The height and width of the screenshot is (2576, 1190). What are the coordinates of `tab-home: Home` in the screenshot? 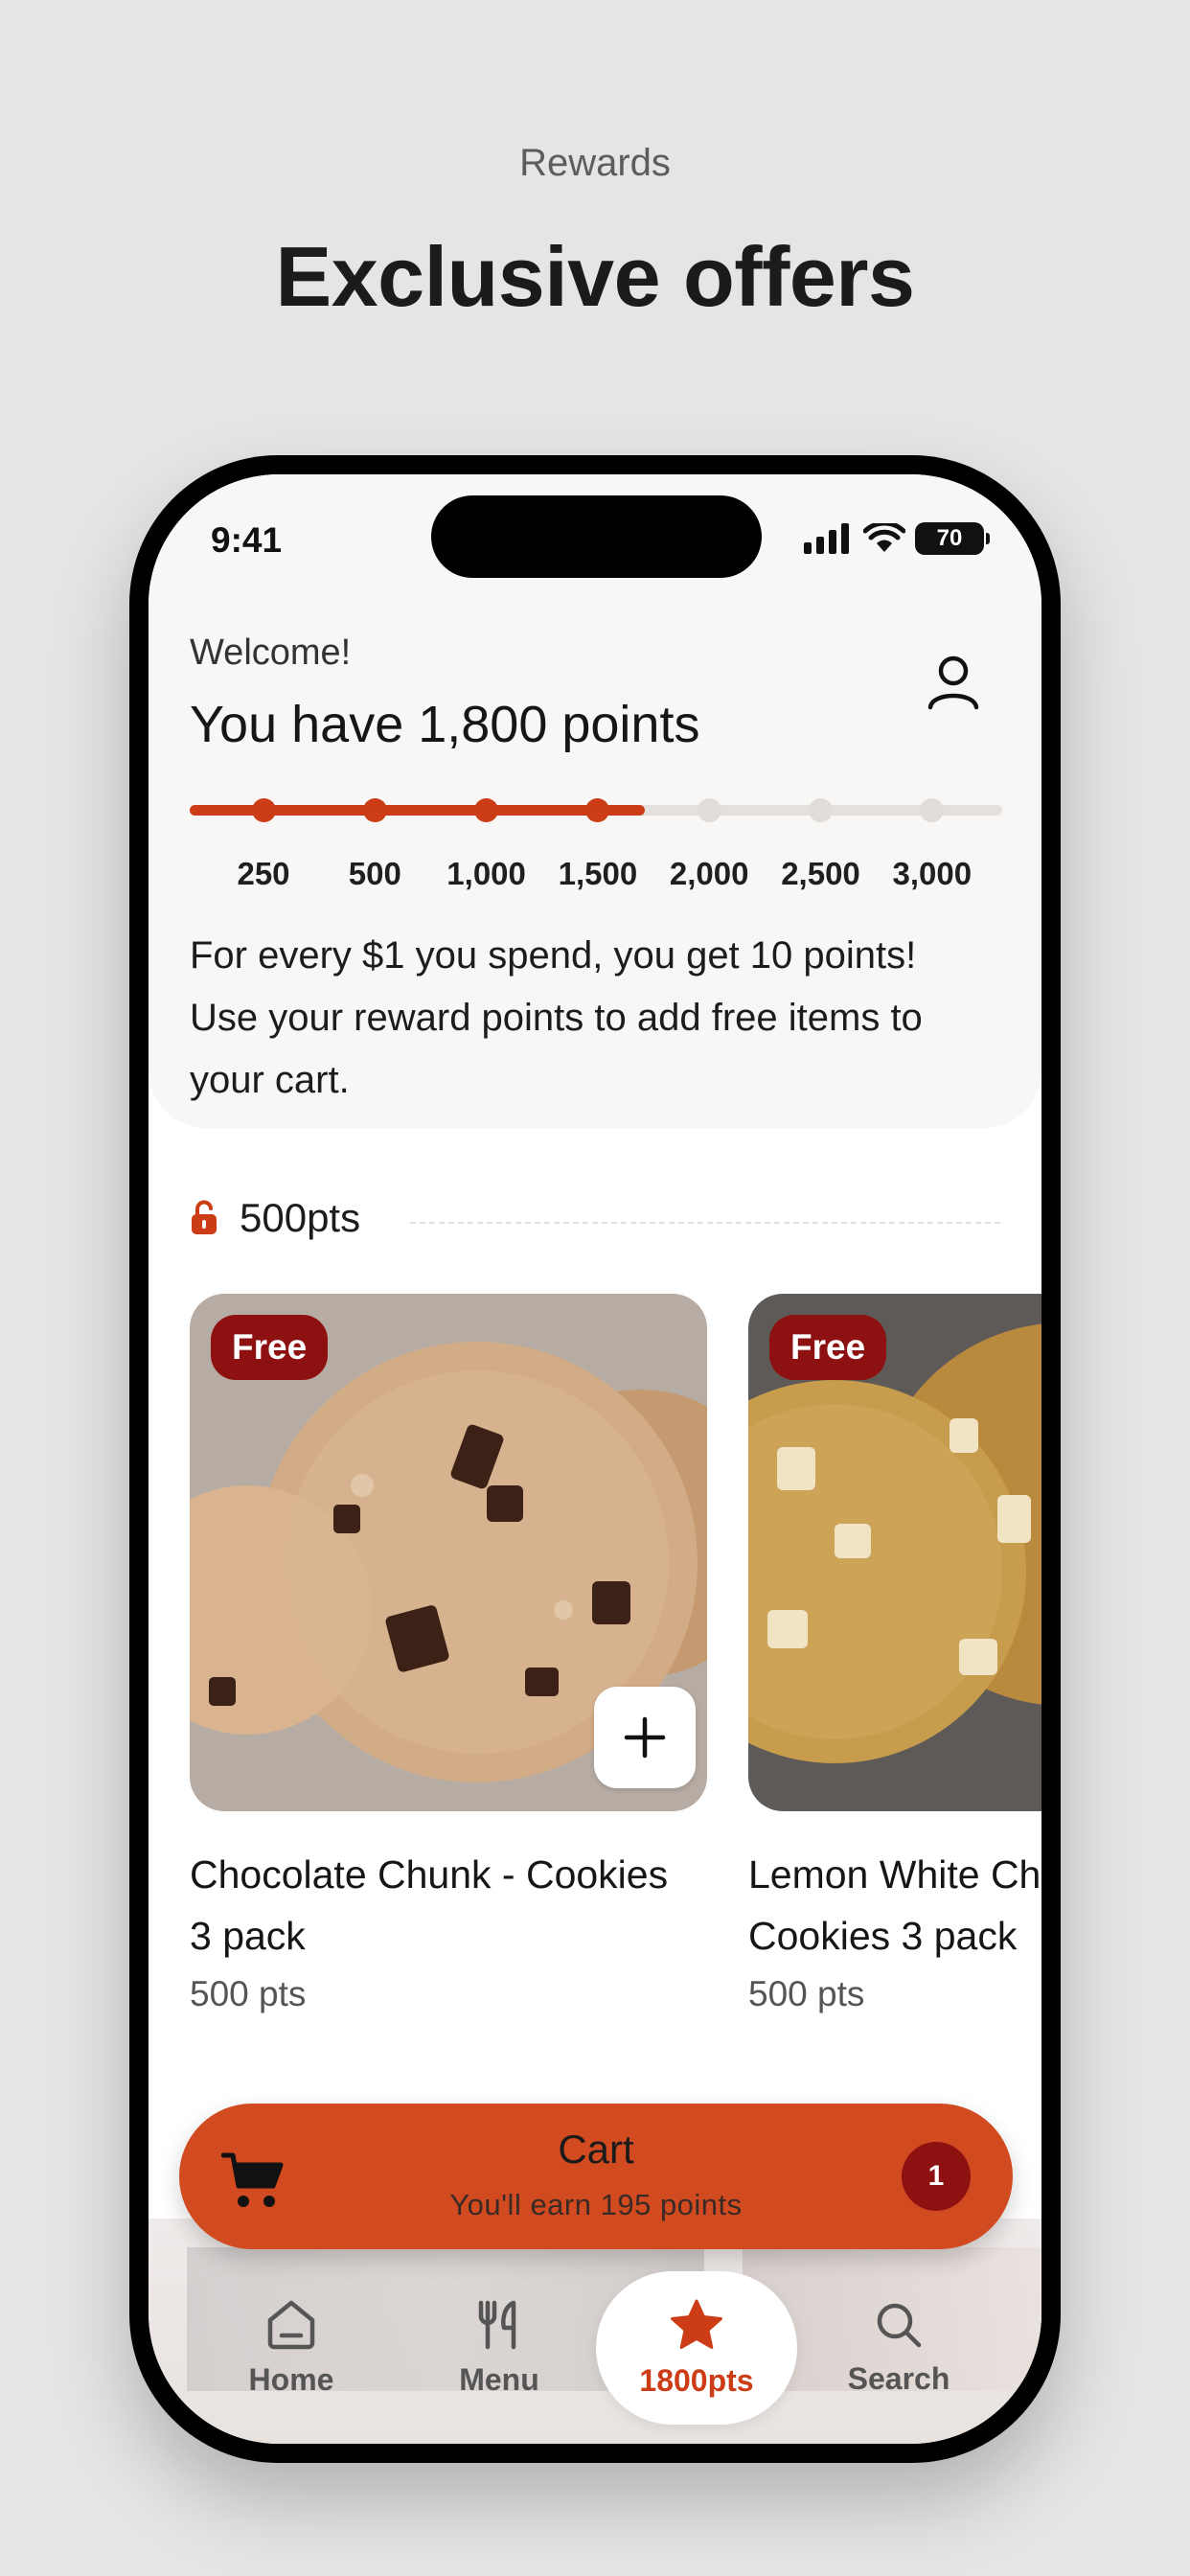 It's located at (292, 2348).